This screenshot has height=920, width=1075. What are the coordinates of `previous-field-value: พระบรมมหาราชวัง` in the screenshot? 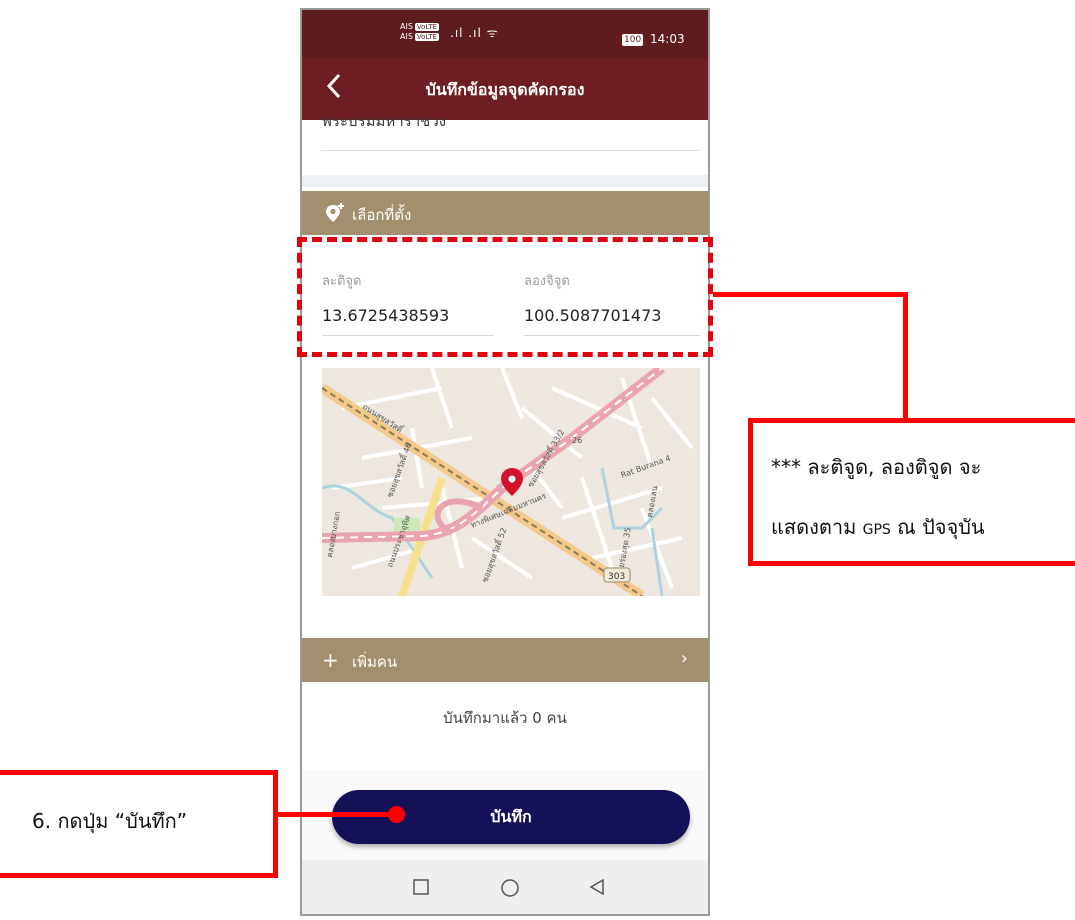 It's located at (384, 124).